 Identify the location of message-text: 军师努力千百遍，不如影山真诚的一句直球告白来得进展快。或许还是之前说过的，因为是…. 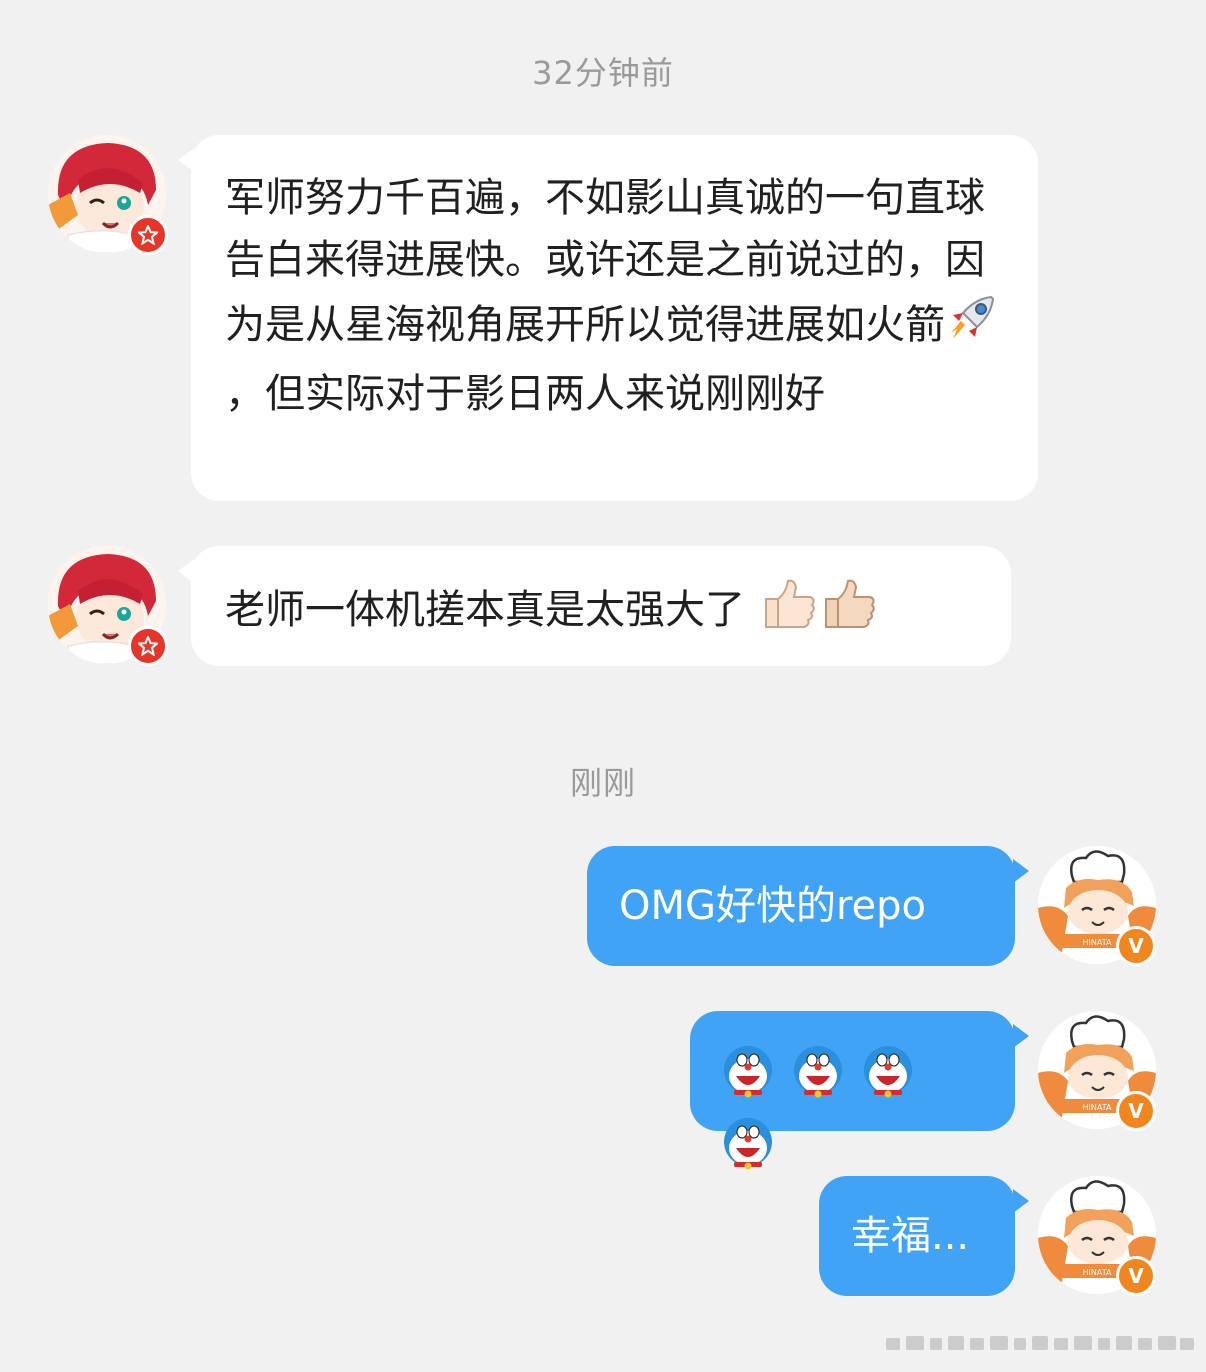
(605, 261).